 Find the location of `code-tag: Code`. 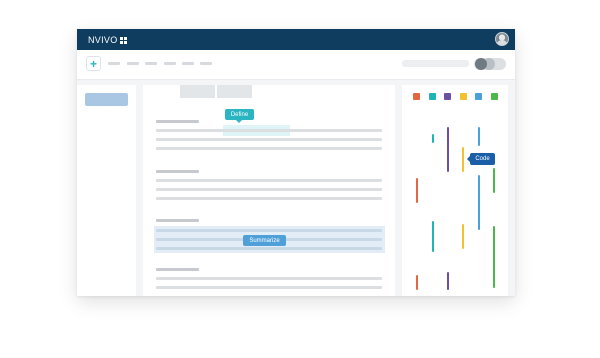

code-tag: Code is located at coordinates (481, 159).